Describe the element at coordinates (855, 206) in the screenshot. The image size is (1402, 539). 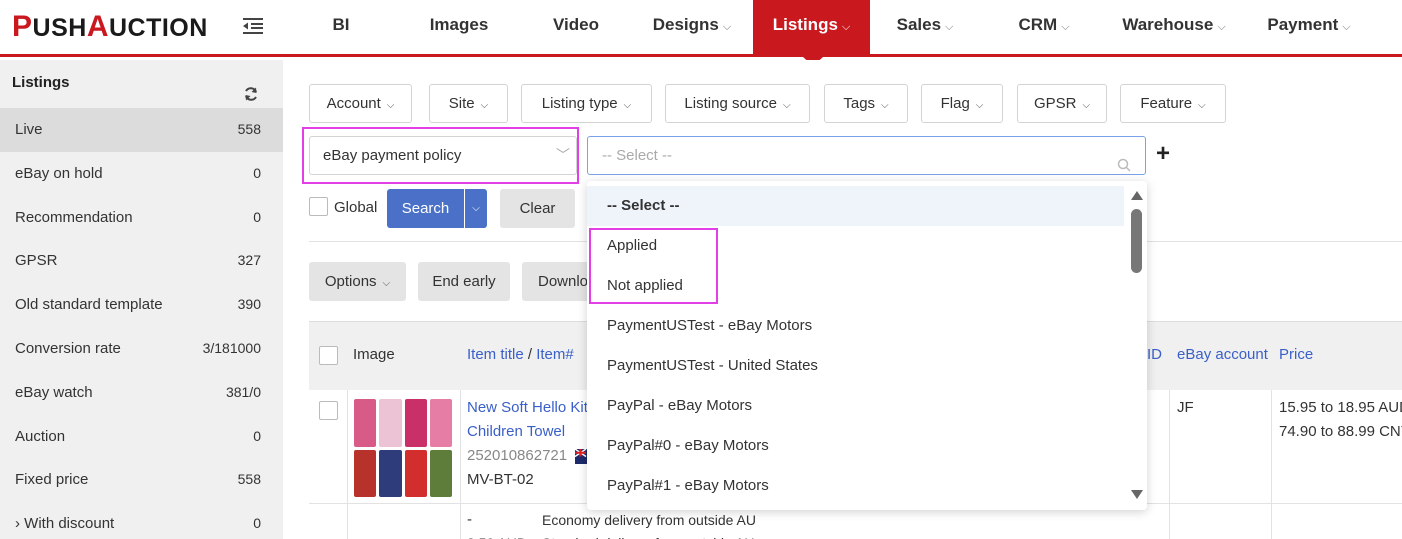
I see `dropdown-option-select: -- Select --` at that location.